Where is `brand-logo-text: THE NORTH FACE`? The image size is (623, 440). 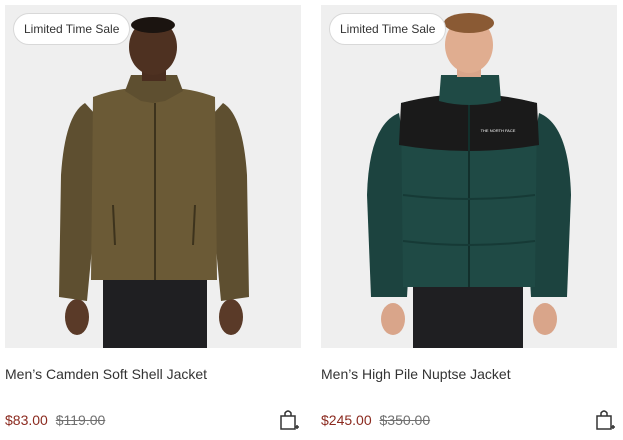
brand-logo-text: THE NORTH FACE is located at coordinates (498, 130).